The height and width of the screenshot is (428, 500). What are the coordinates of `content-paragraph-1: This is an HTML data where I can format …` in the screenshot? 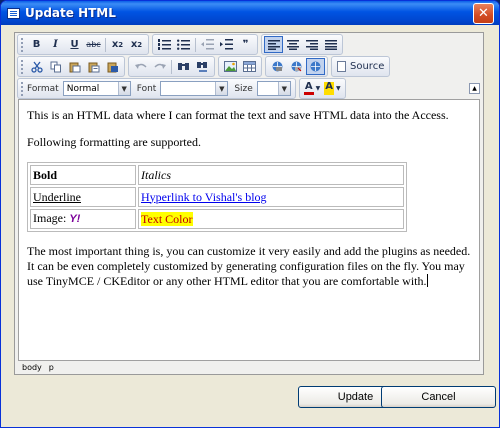 It's located at (238, 115).